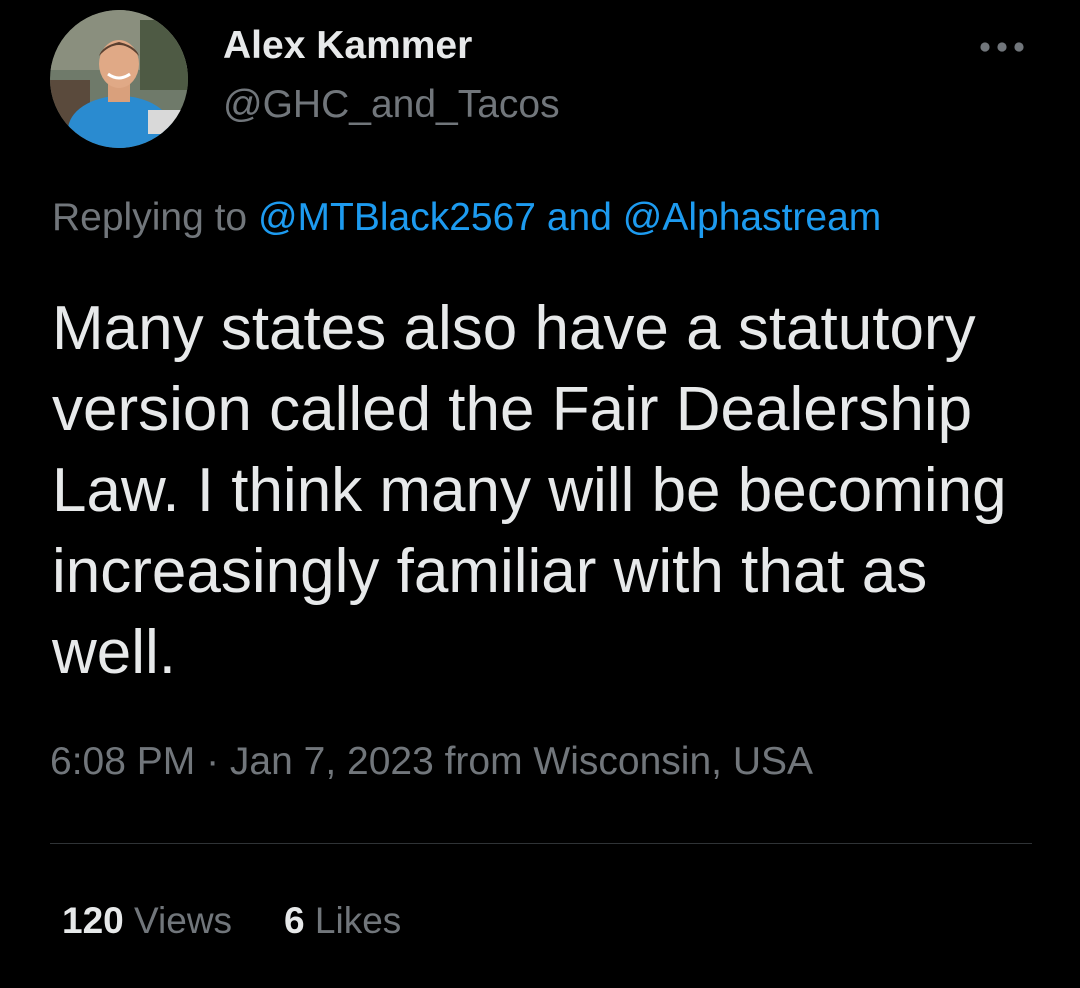  I want to click on views-stat: 120 Views, so click(147, 920).